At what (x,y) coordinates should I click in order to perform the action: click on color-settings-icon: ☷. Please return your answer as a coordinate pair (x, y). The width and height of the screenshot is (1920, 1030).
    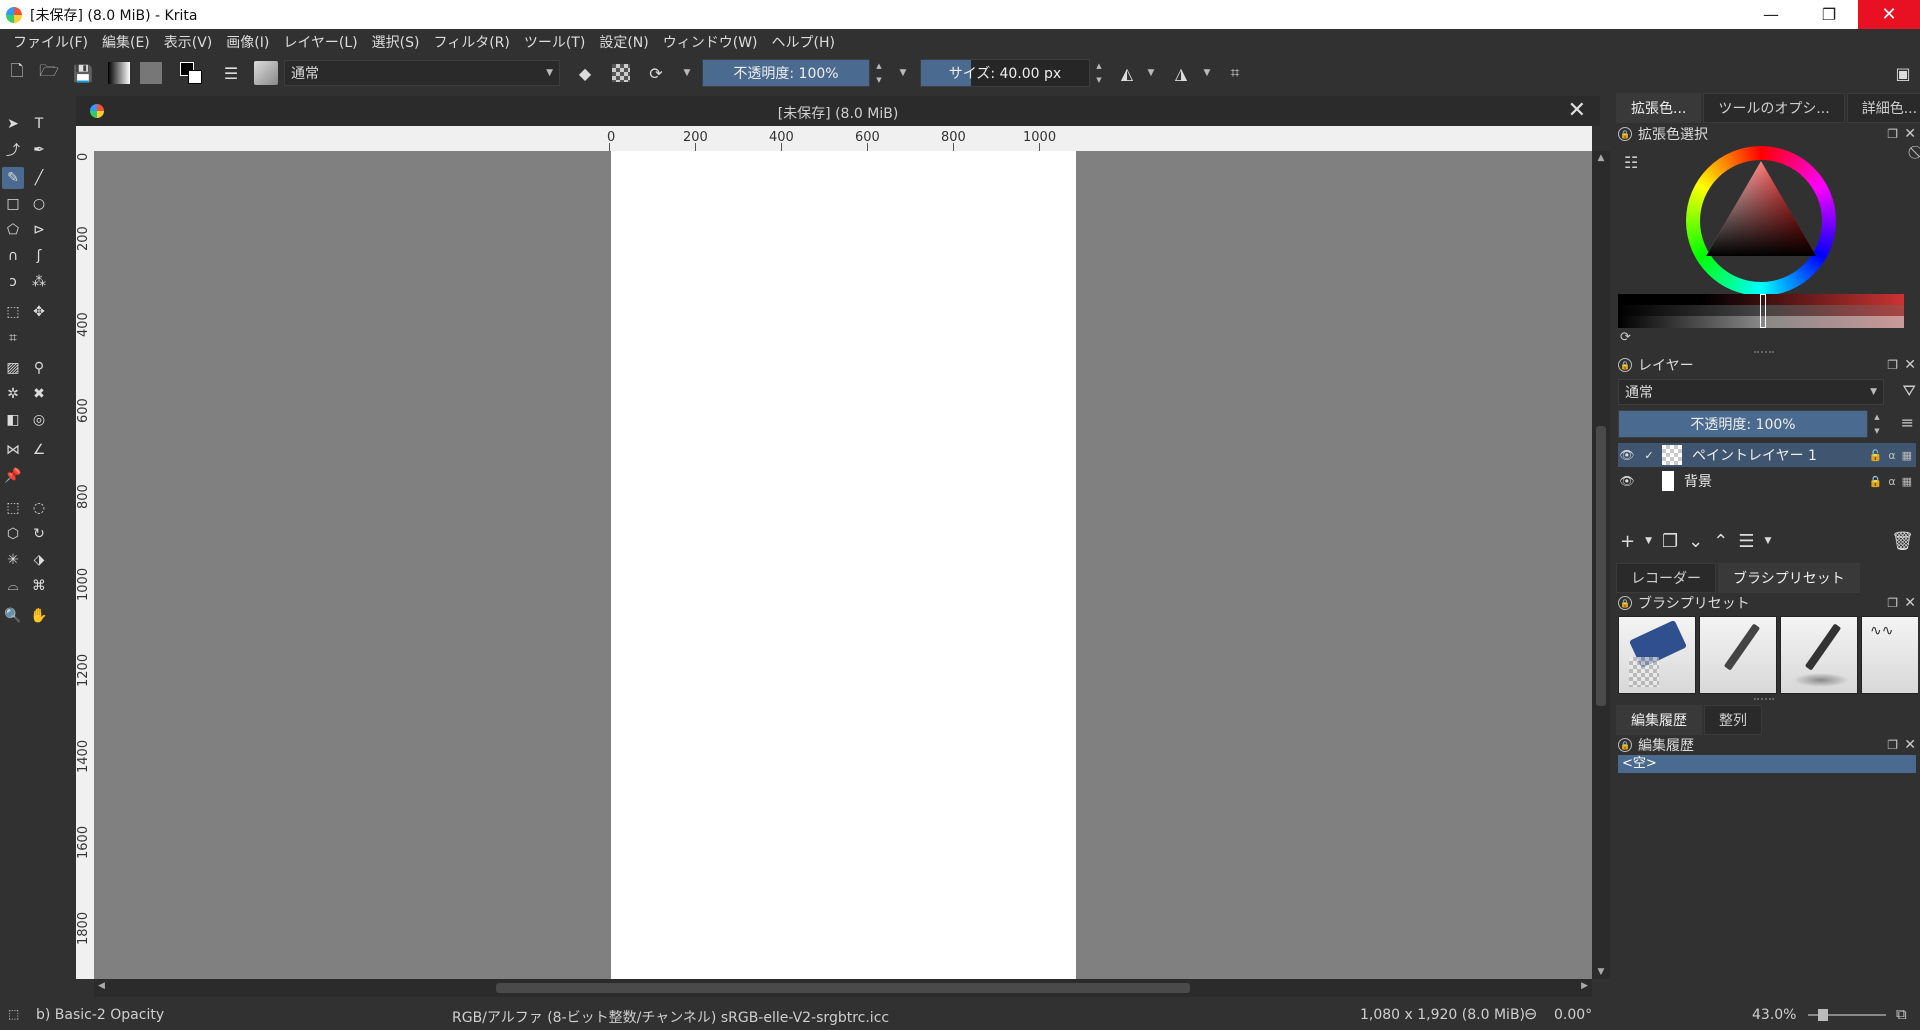
    Looking at the image, I should click on (1631, 162).